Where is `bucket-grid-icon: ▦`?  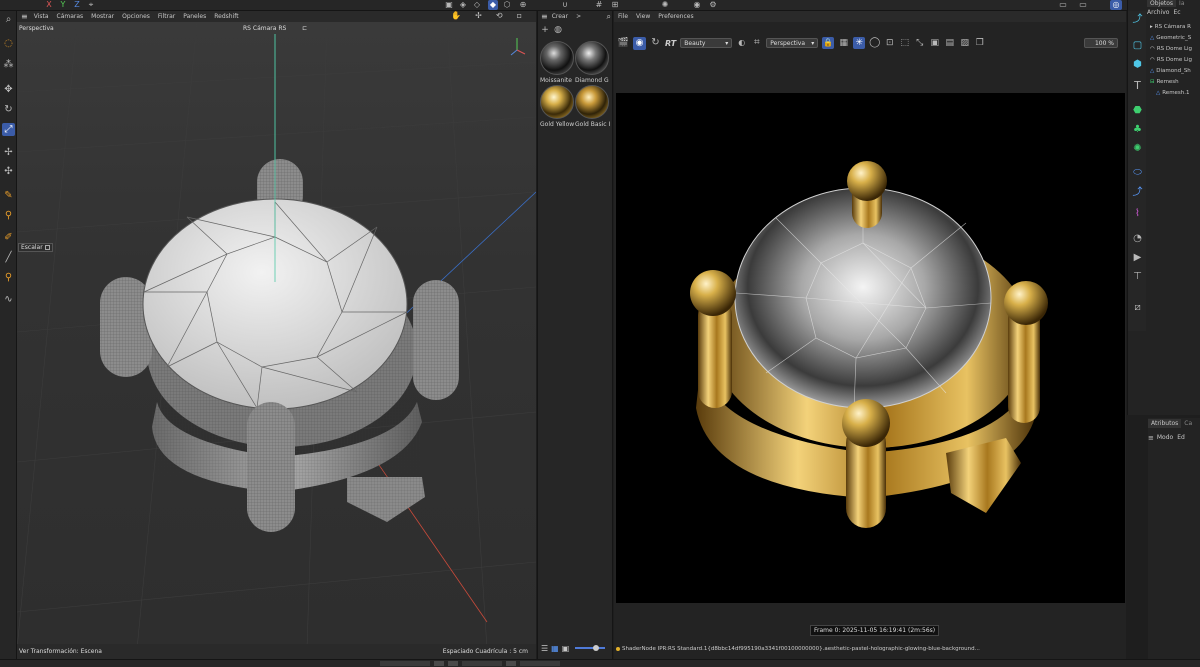
bucket-grid-icon: ▦ is located at coordinates (843, 43).